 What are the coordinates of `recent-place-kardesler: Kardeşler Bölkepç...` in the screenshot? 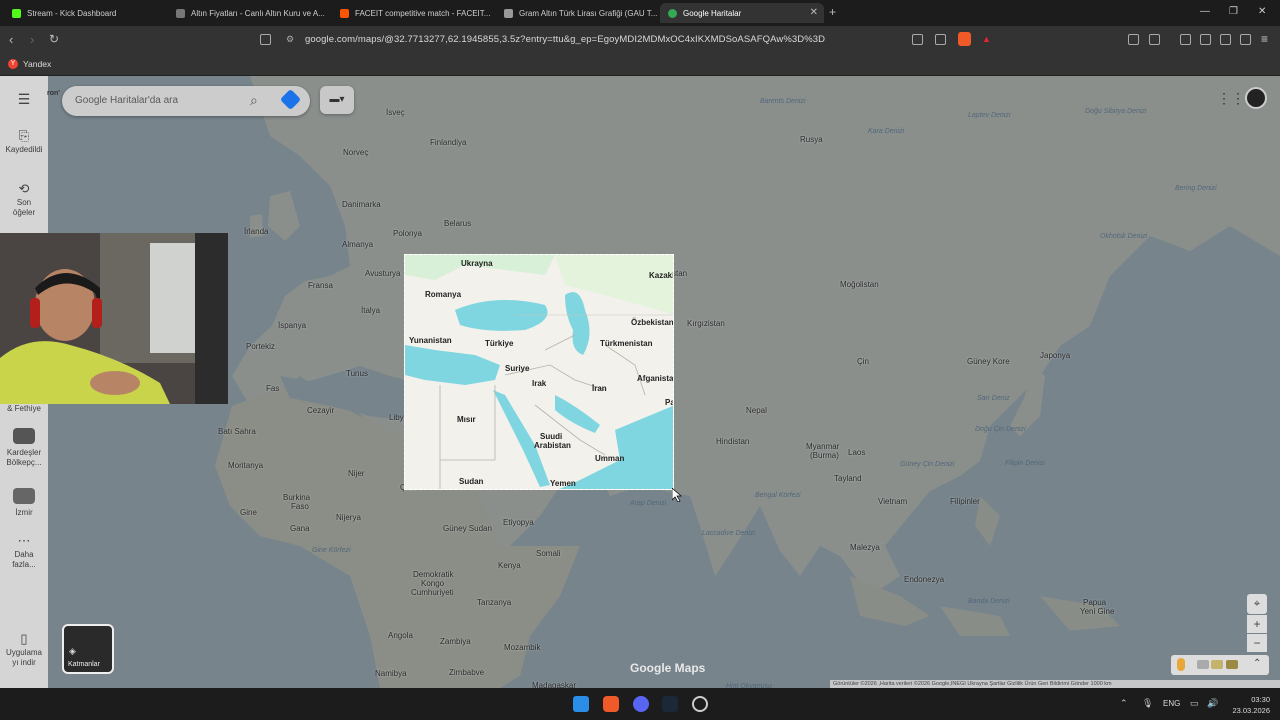 It's located at (24, 448).